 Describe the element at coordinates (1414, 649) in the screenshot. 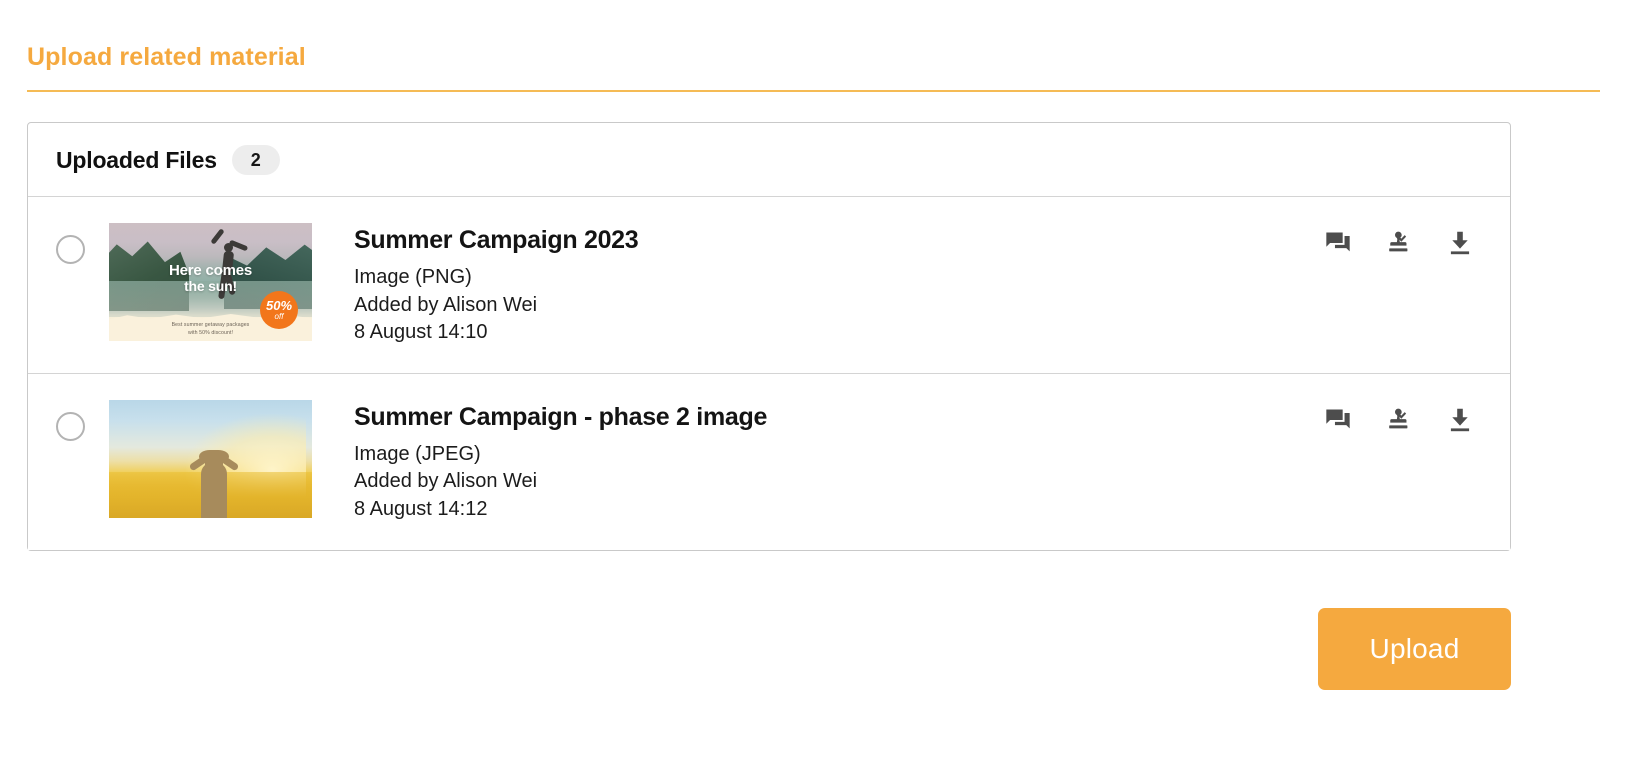

I see `upload-button: Upload` at that location.